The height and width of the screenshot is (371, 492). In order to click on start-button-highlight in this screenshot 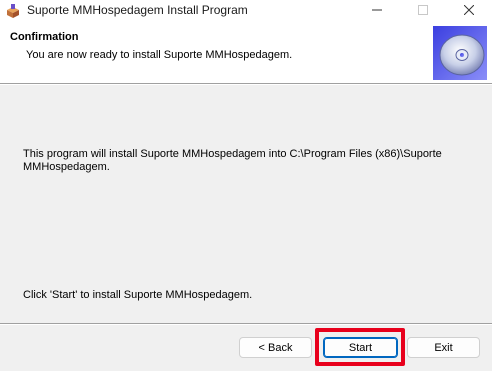, I will do `click(360, 347)`.